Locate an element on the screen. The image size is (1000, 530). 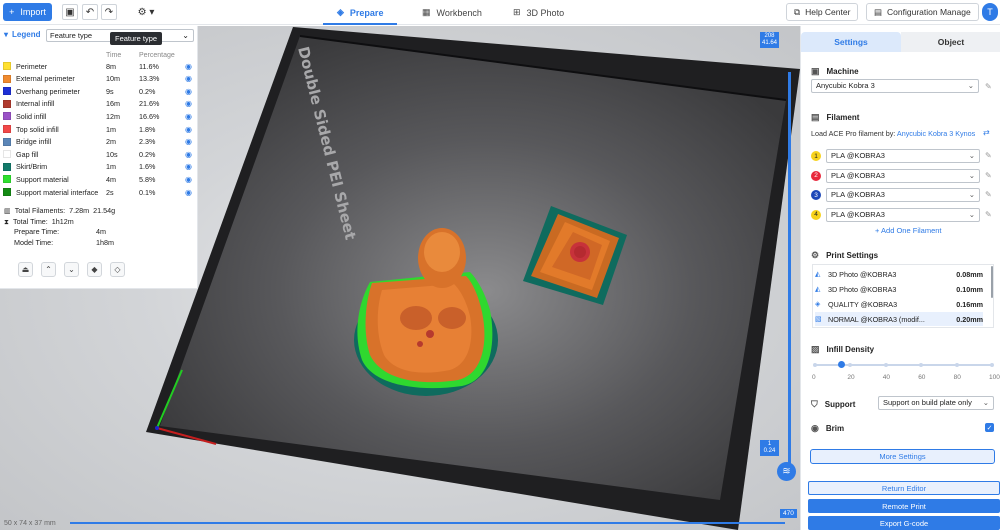
import-label: Import is located at coordinates (33, 12).